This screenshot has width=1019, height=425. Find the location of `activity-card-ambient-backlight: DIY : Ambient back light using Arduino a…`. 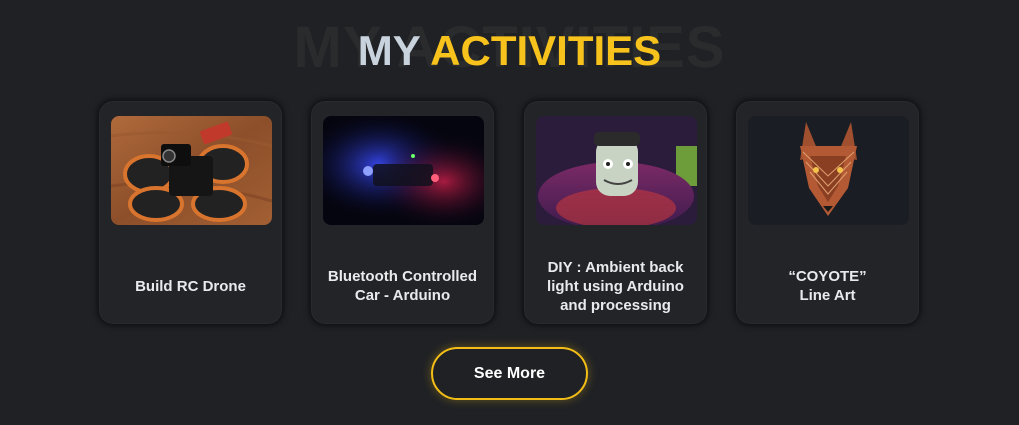

activity-card-ambient-backlight: DIY : Ambient back light using Arduino a… is located at coordinates (615, 212).